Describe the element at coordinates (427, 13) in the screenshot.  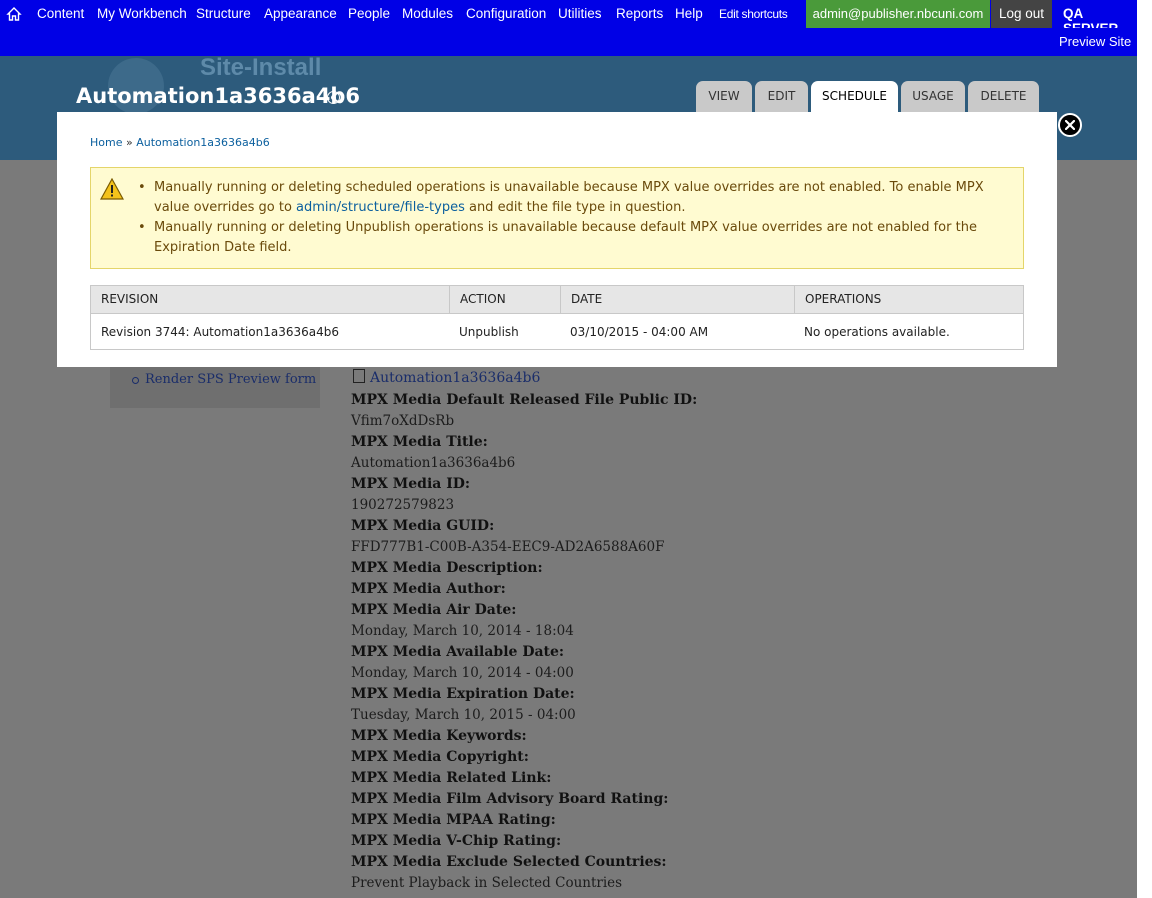
I see `toolbar-item-modules: Modules` at that location.